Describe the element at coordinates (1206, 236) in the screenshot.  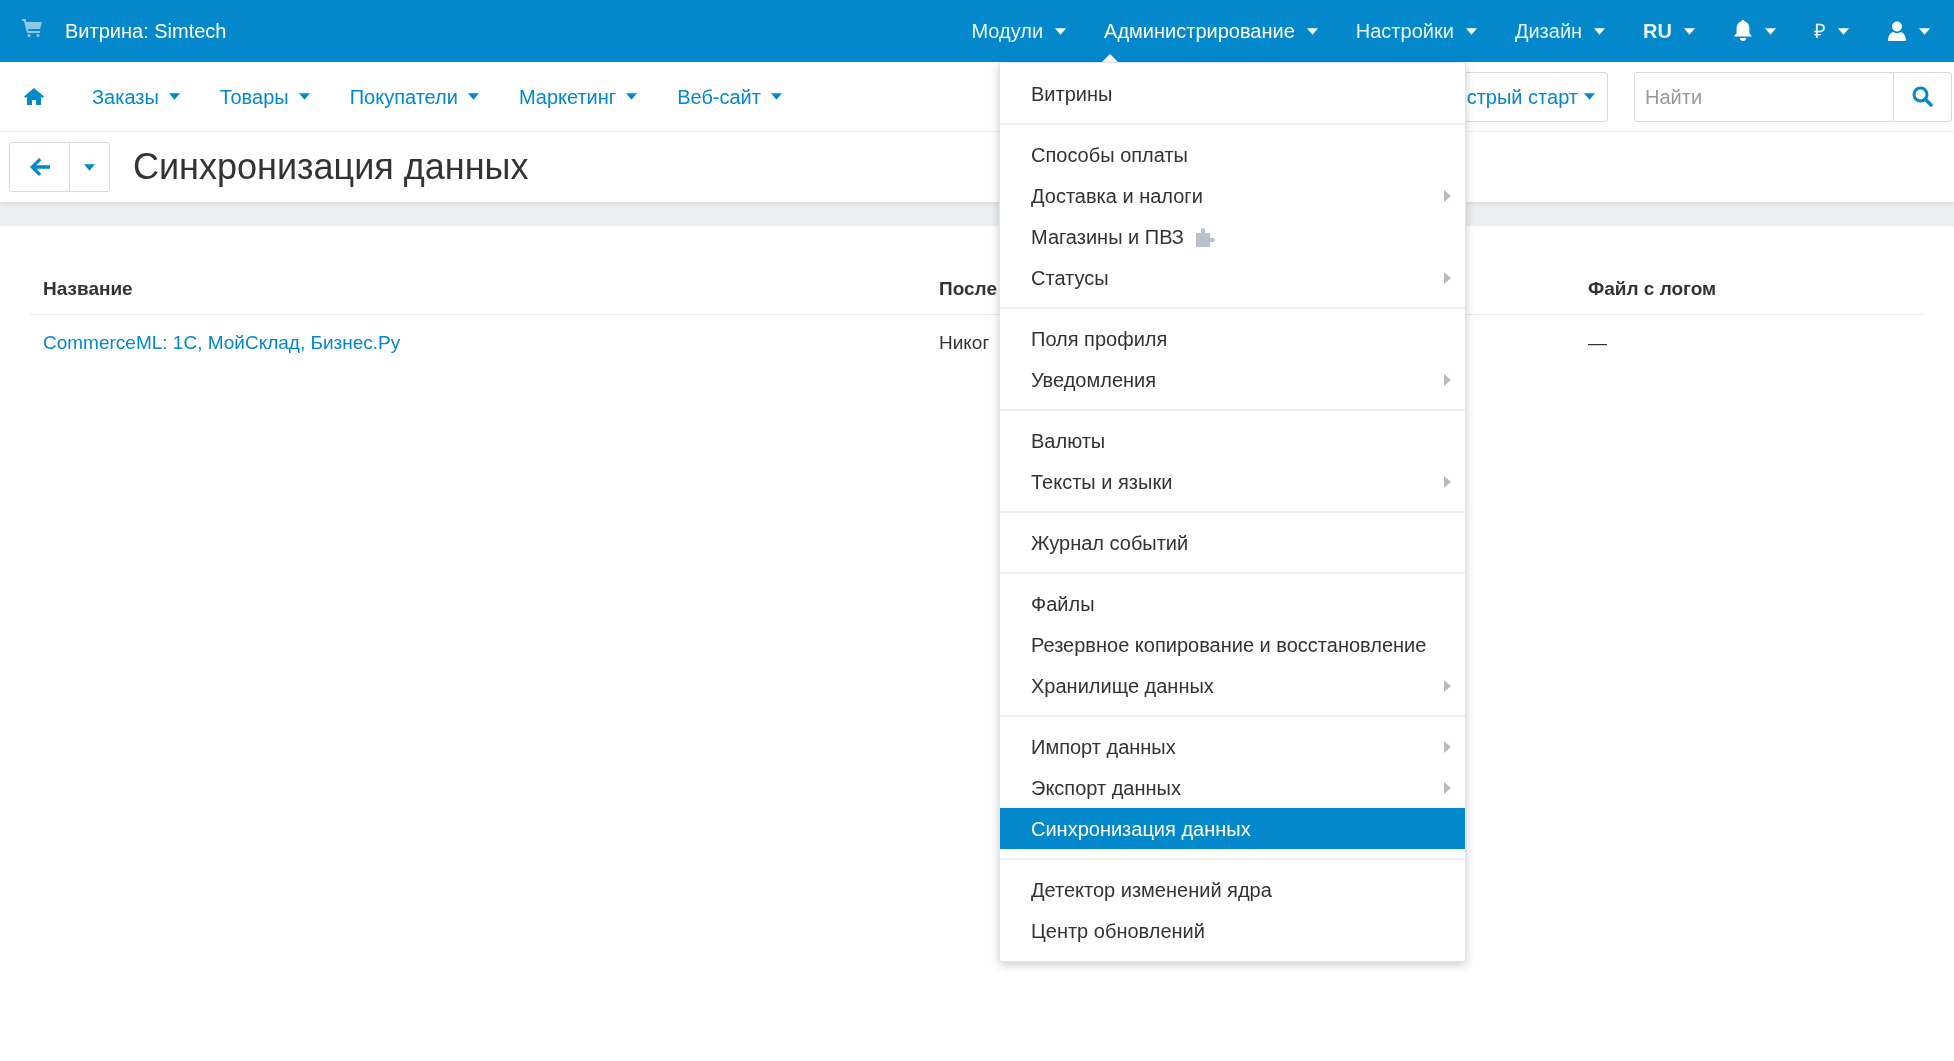
I see `puzzle-icon` at that location.